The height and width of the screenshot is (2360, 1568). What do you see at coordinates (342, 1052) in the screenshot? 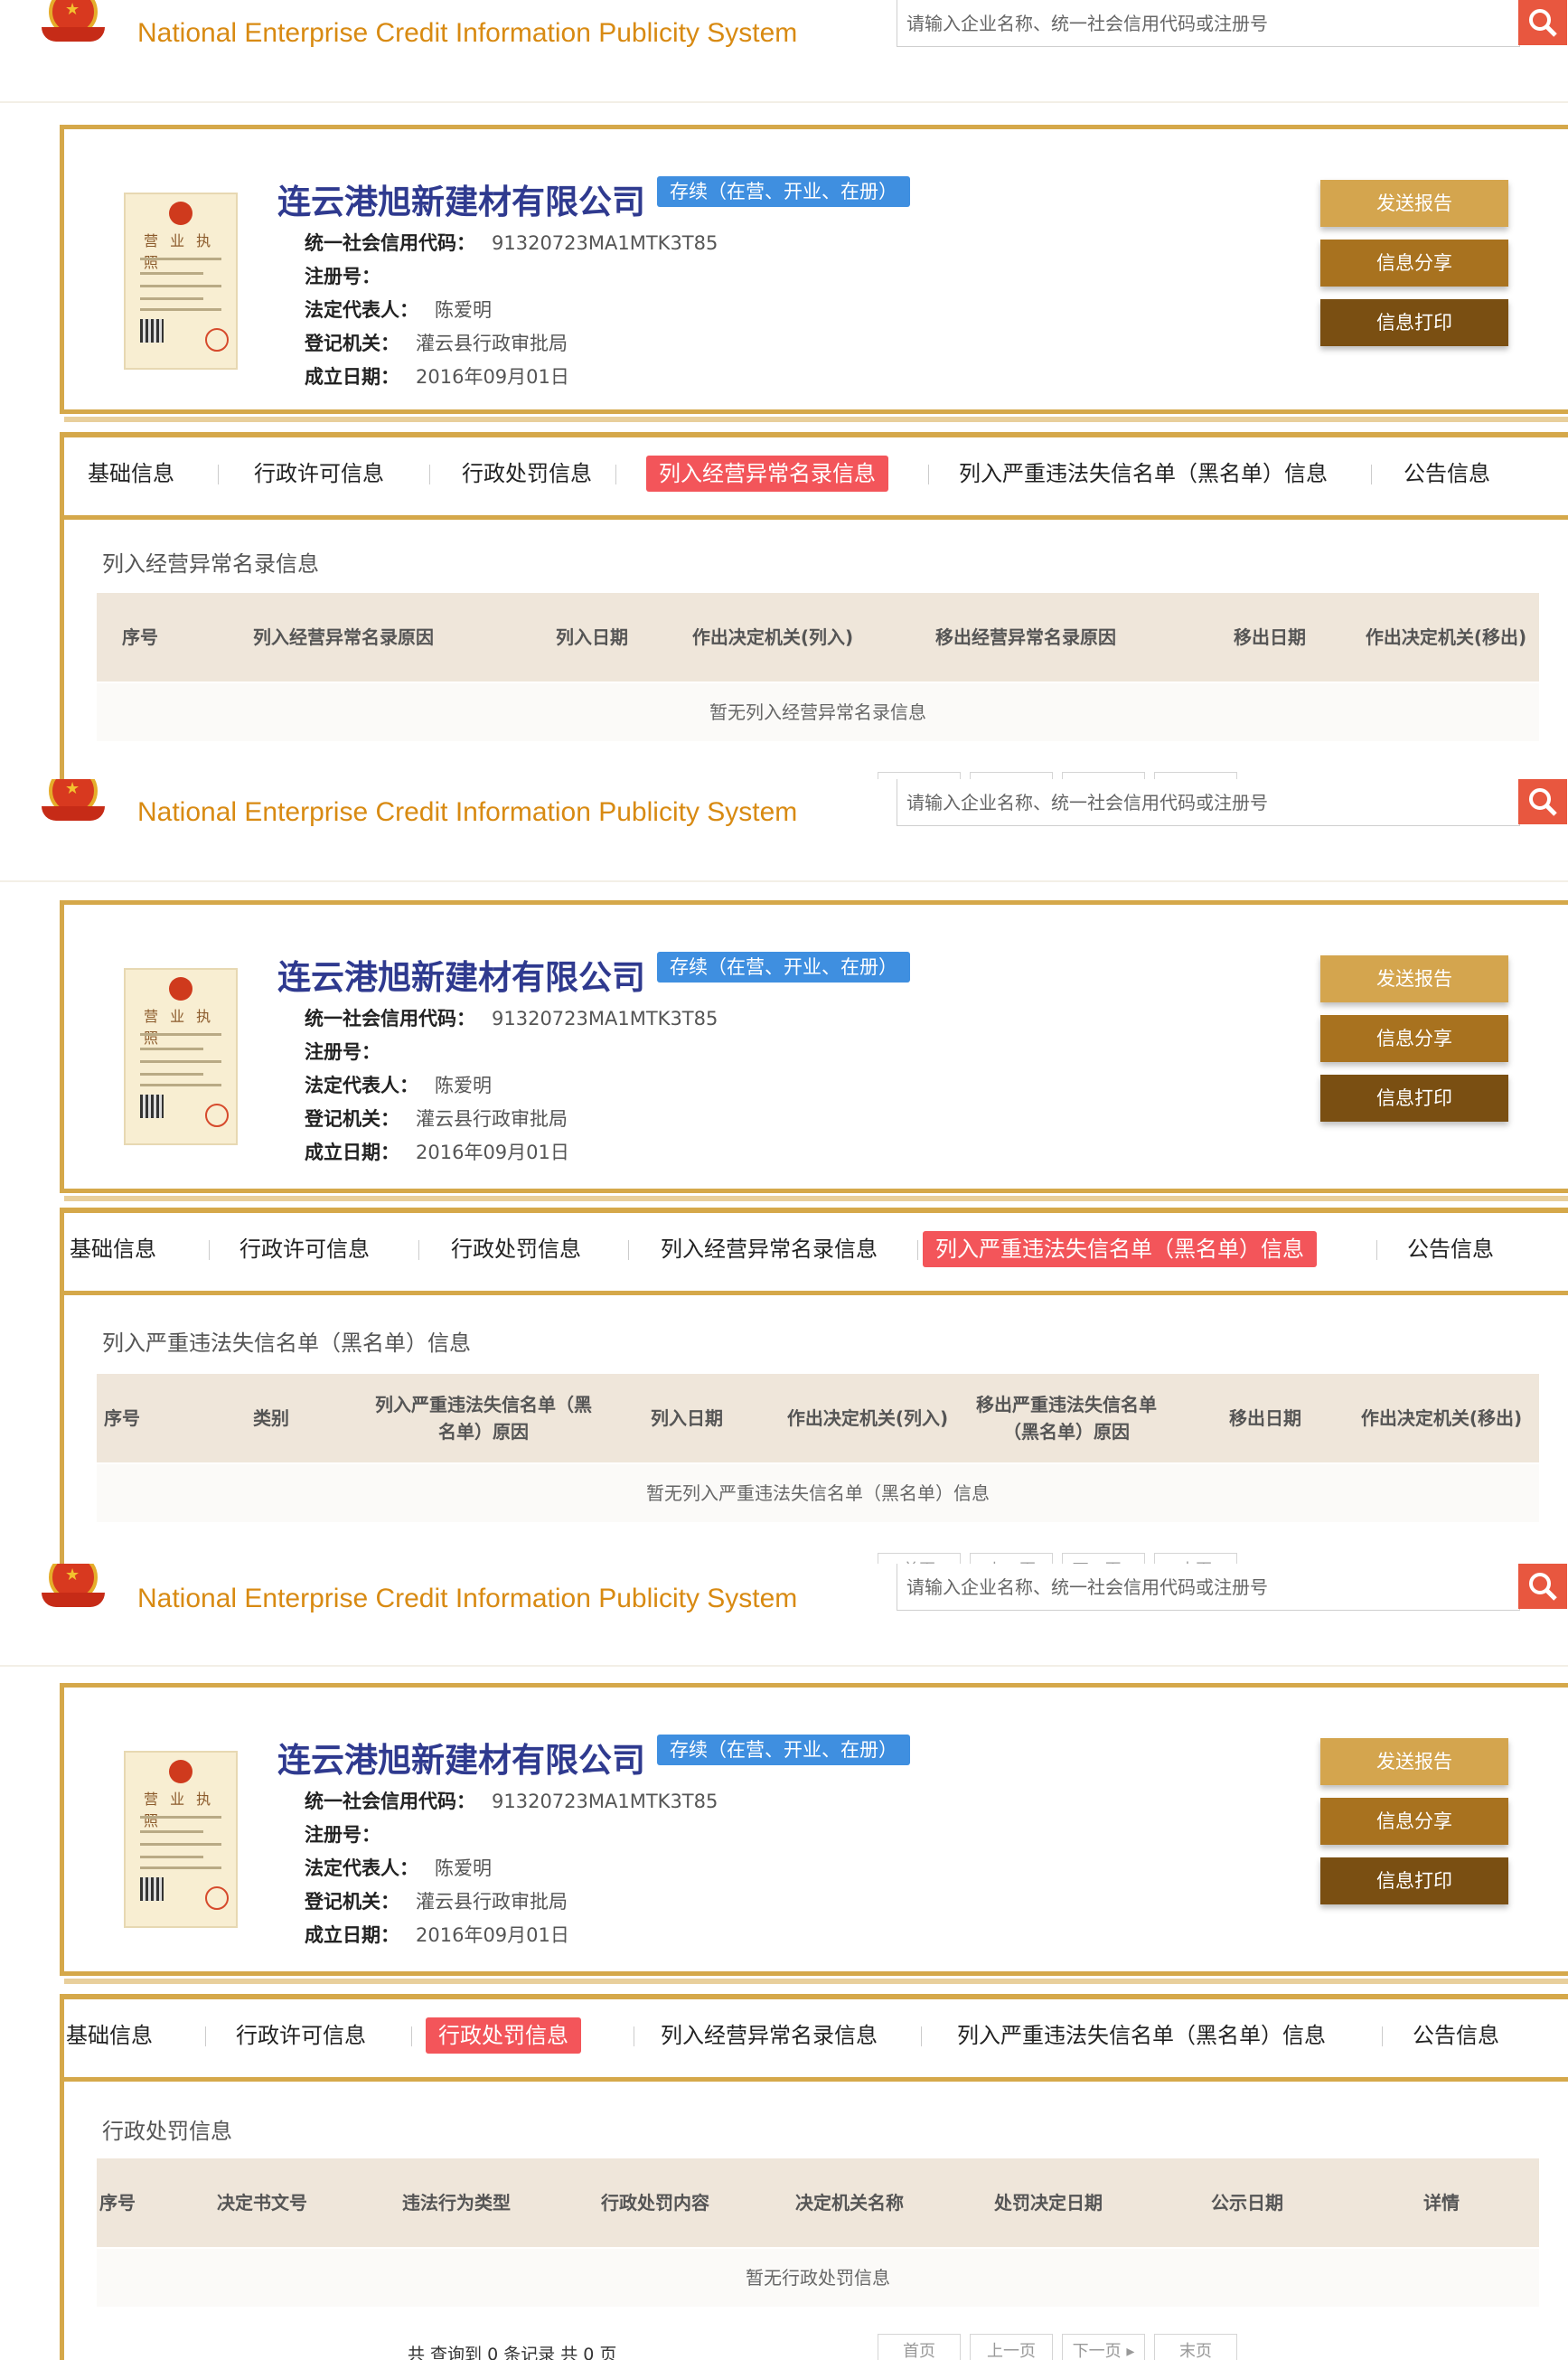
I see `reg-no-label: 注册号：` at bounding box center [342, 1052].